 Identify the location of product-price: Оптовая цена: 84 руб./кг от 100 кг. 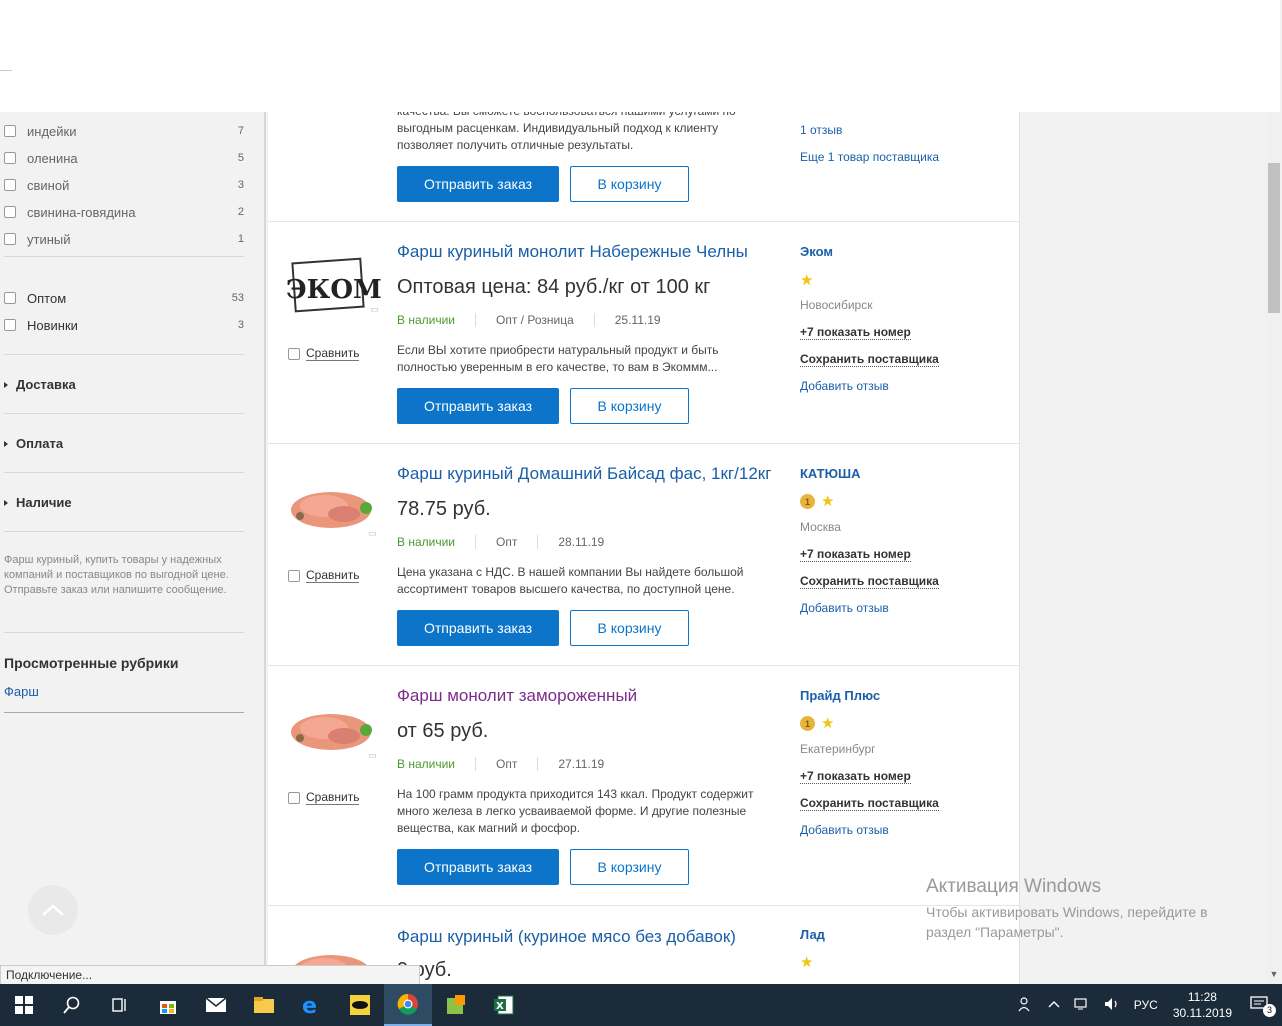
(554, 287).